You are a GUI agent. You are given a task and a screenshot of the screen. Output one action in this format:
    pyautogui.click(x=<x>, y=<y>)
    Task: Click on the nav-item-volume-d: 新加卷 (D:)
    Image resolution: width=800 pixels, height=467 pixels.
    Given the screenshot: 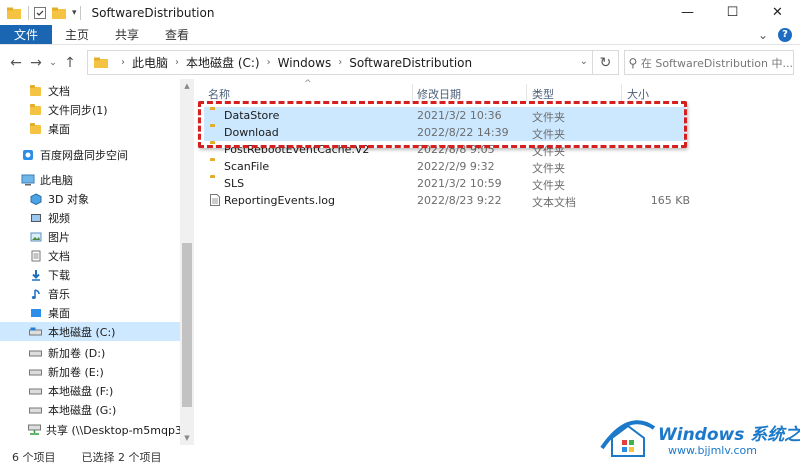 What is the action you would take?
    pyautogui.click(x=90, y=352)
    